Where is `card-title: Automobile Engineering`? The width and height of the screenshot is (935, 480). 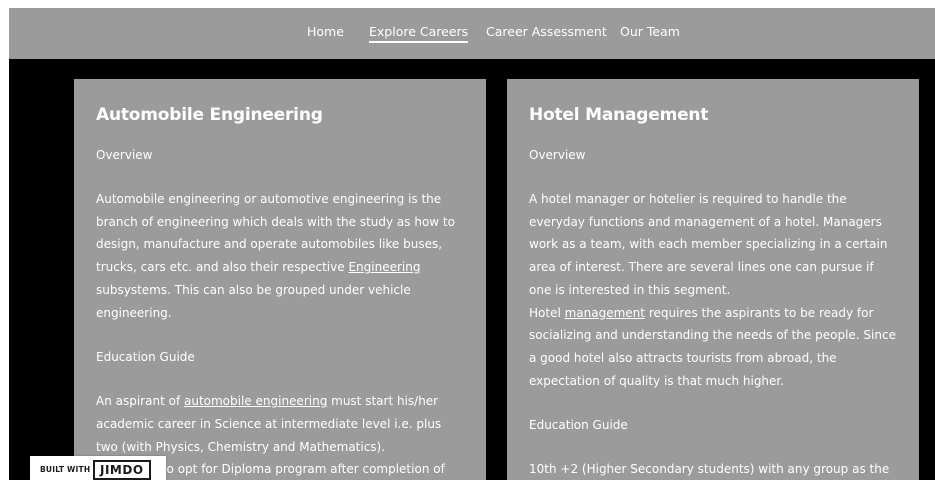
card-title: Automobile Engineering is located at coordinates (209, 115).